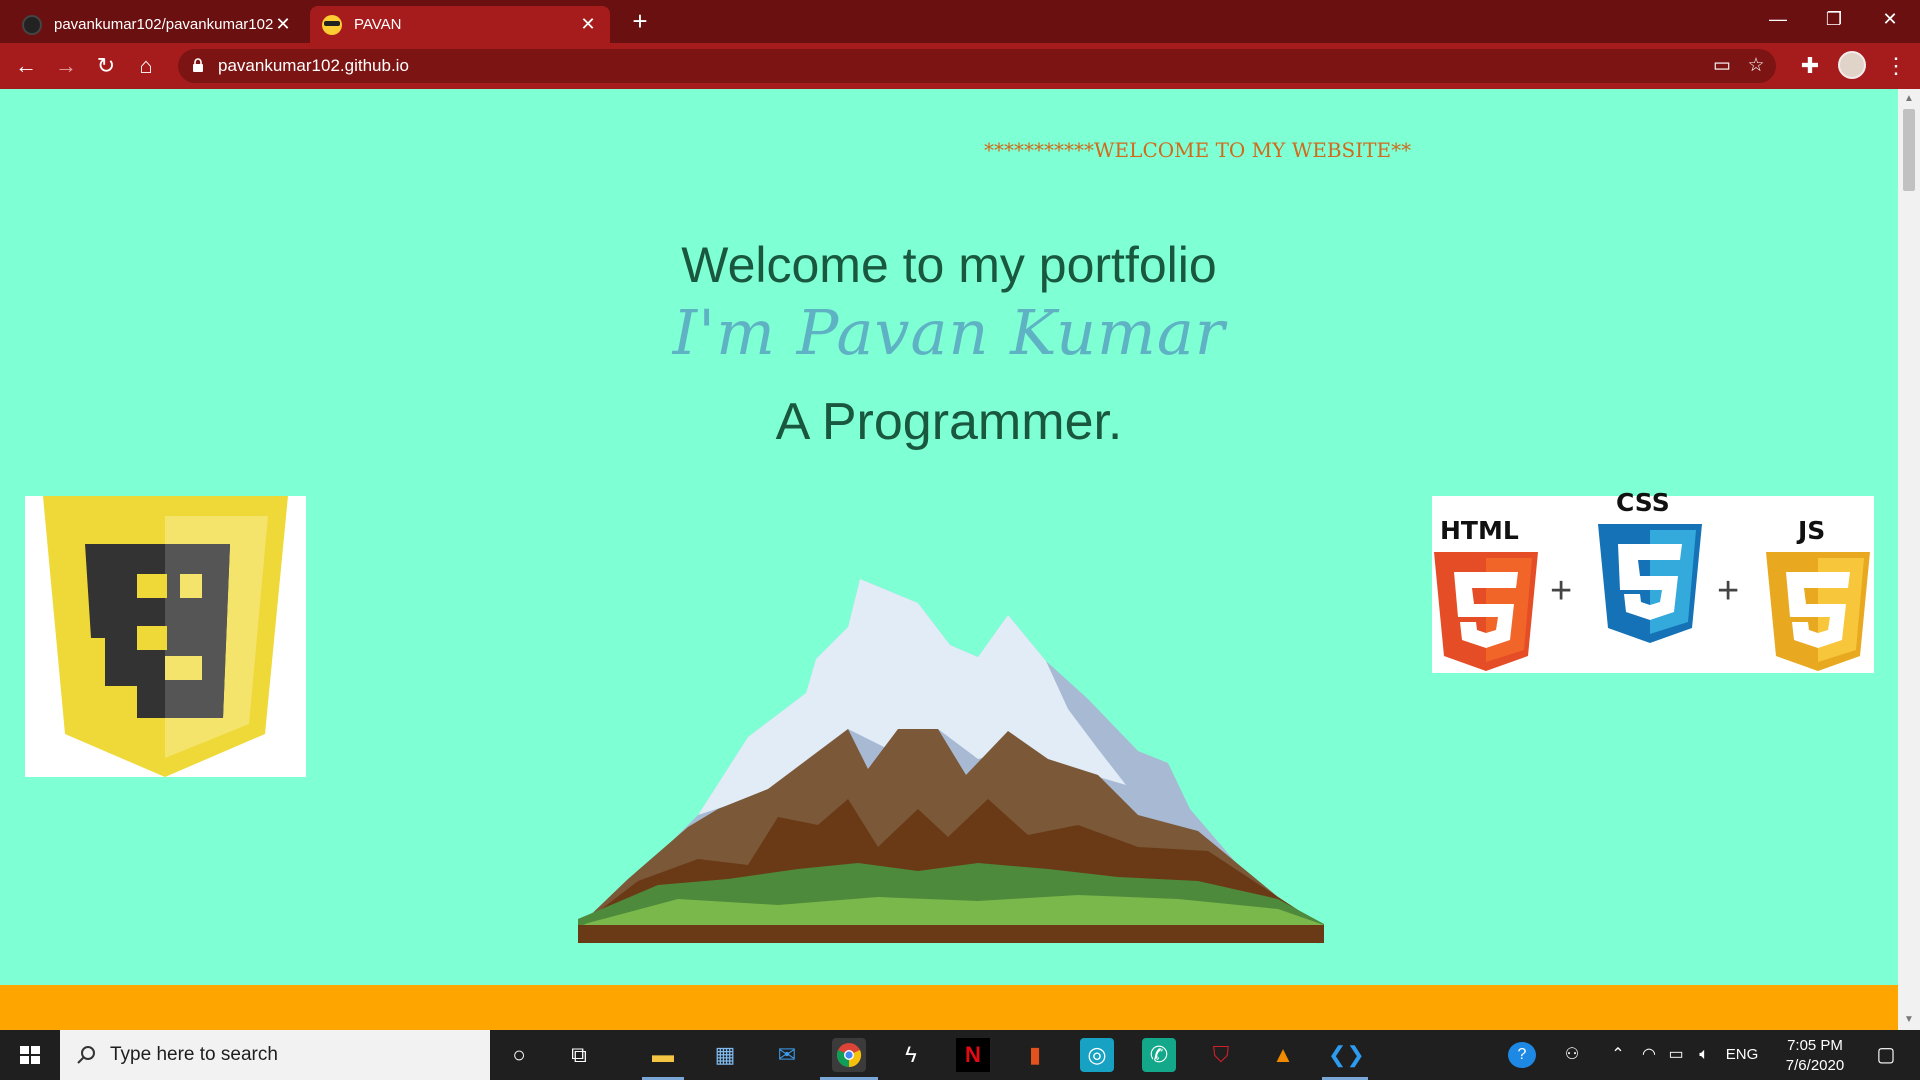  What do you see at coordinates (1909, 99) in the screenshot?
I see `scroll-up-arrow-icon: ▲` at bounding box center [1909, 99].